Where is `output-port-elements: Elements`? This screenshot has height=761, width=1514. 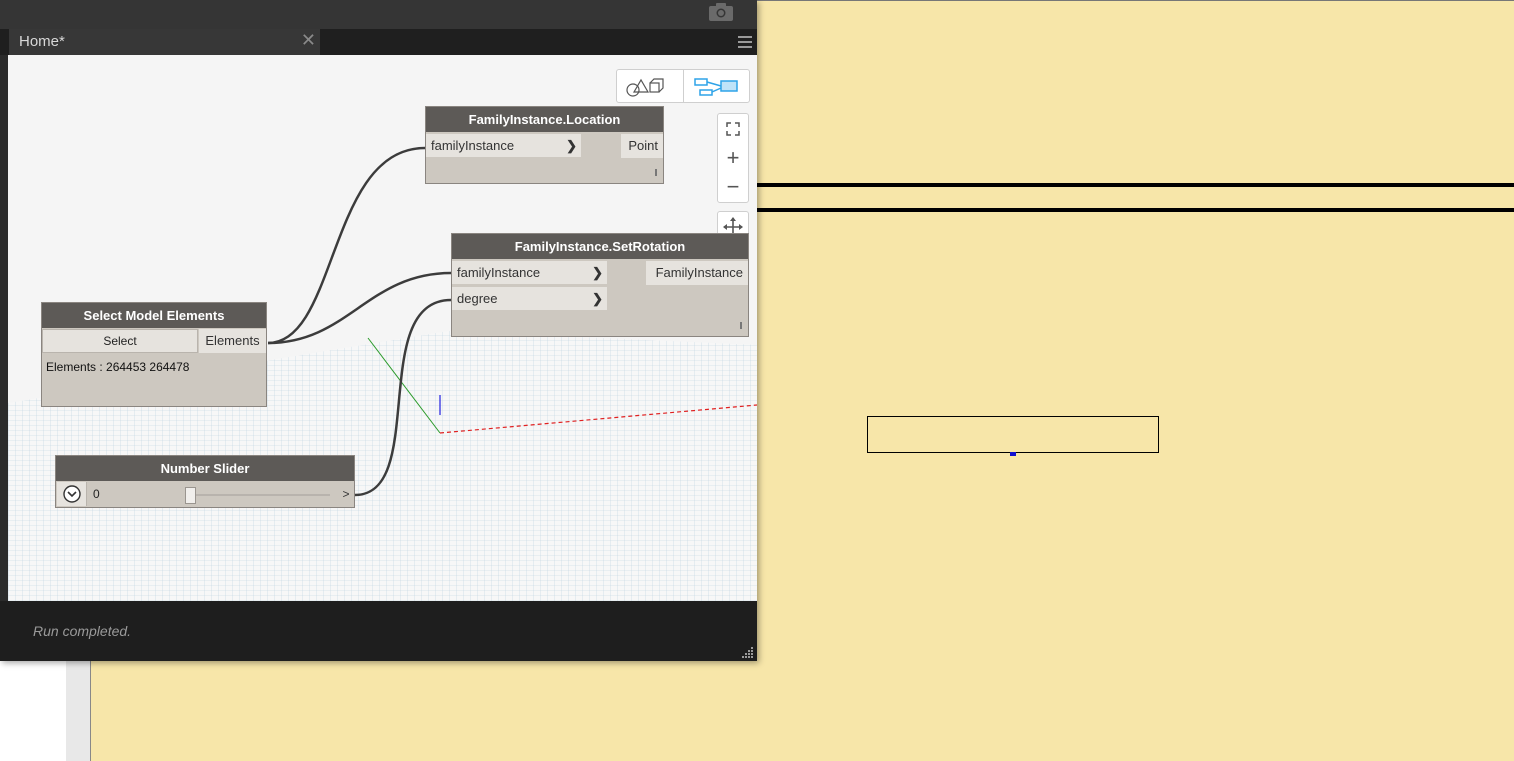 output-port-elements: Elements is located at coordinates (232, 341).